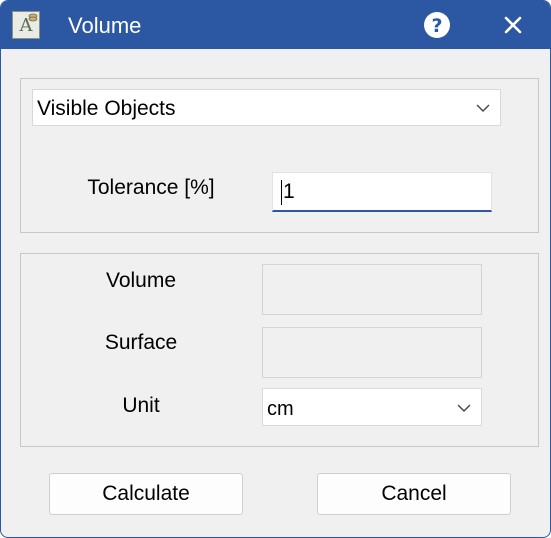 The image size is (551, 538). Describe the element at coordinates (141, 405) in the screenshot. I see `unit-label: Unit` at that location.